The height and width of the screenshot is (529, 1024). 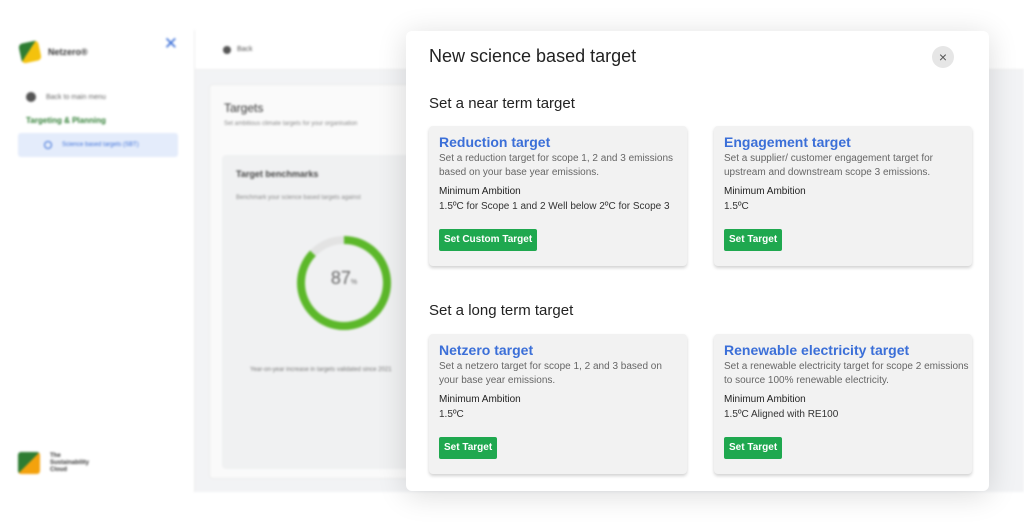 I want to click on sustainability-cloud-logo-icon, so click(x=29, y=463).